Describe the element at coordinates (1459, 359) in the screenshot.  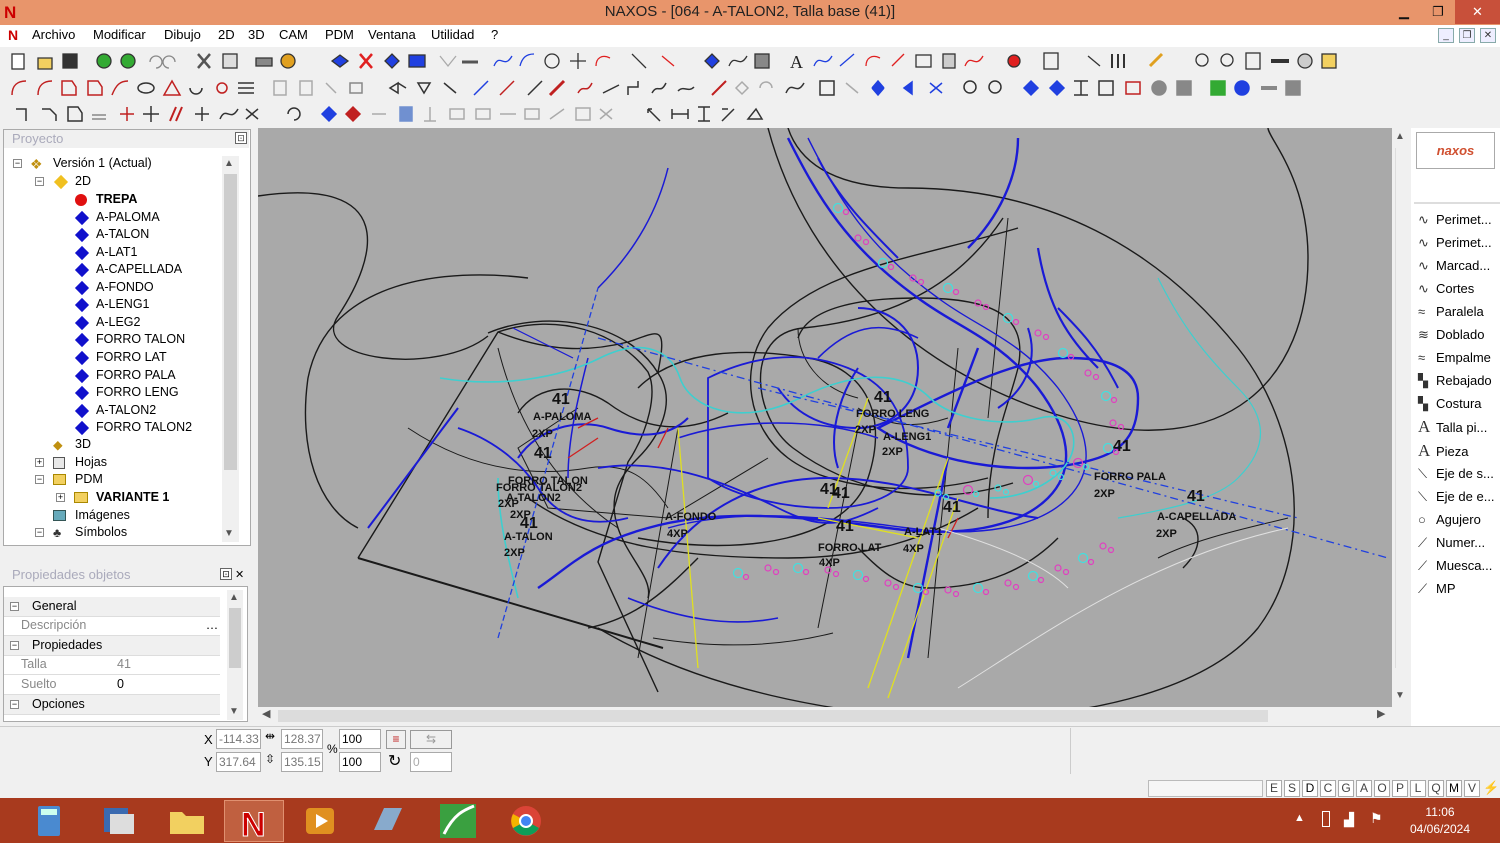
I see `tool-empalme: ≈ Empalme` at that location.